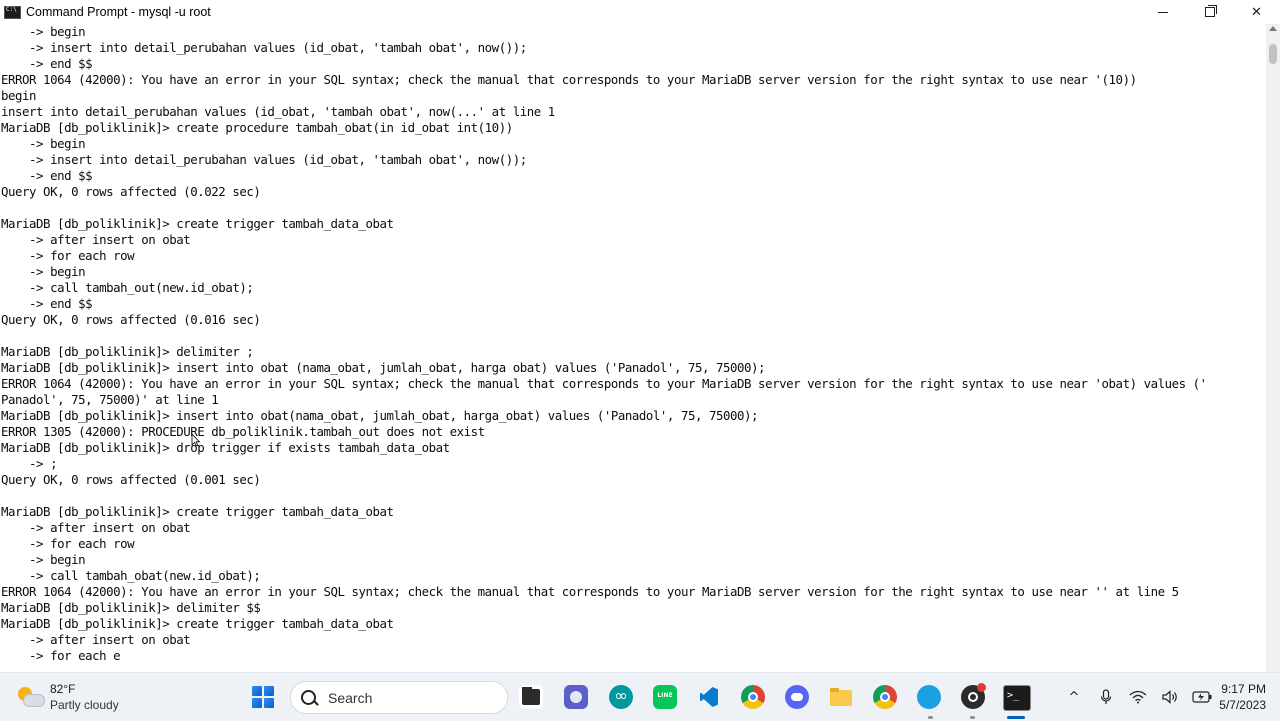 The height and width of the screenshot is (721, 1280). Describe the element at coordinates (19, 95) in the screenshot. I see `console-line: begin` at that location.